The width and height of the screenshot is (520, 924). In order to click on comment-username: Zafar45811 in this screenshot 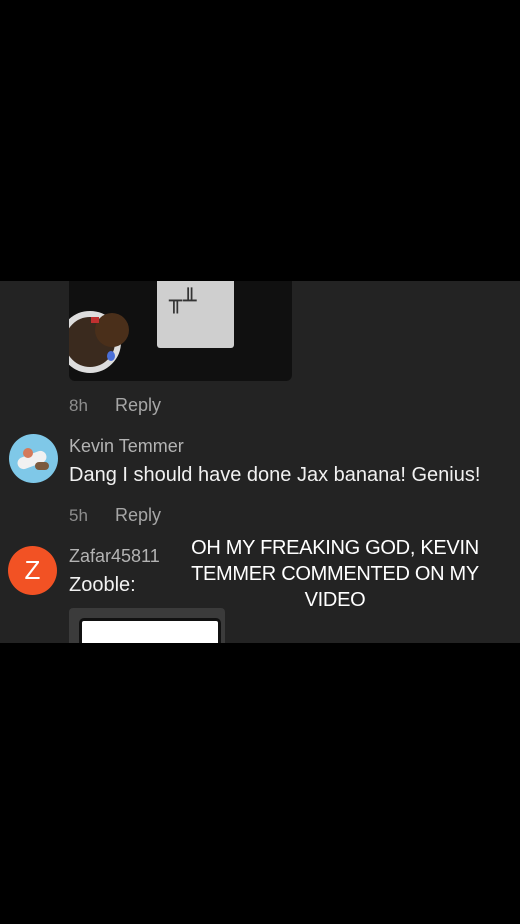, I will do `click(114, 556)`.